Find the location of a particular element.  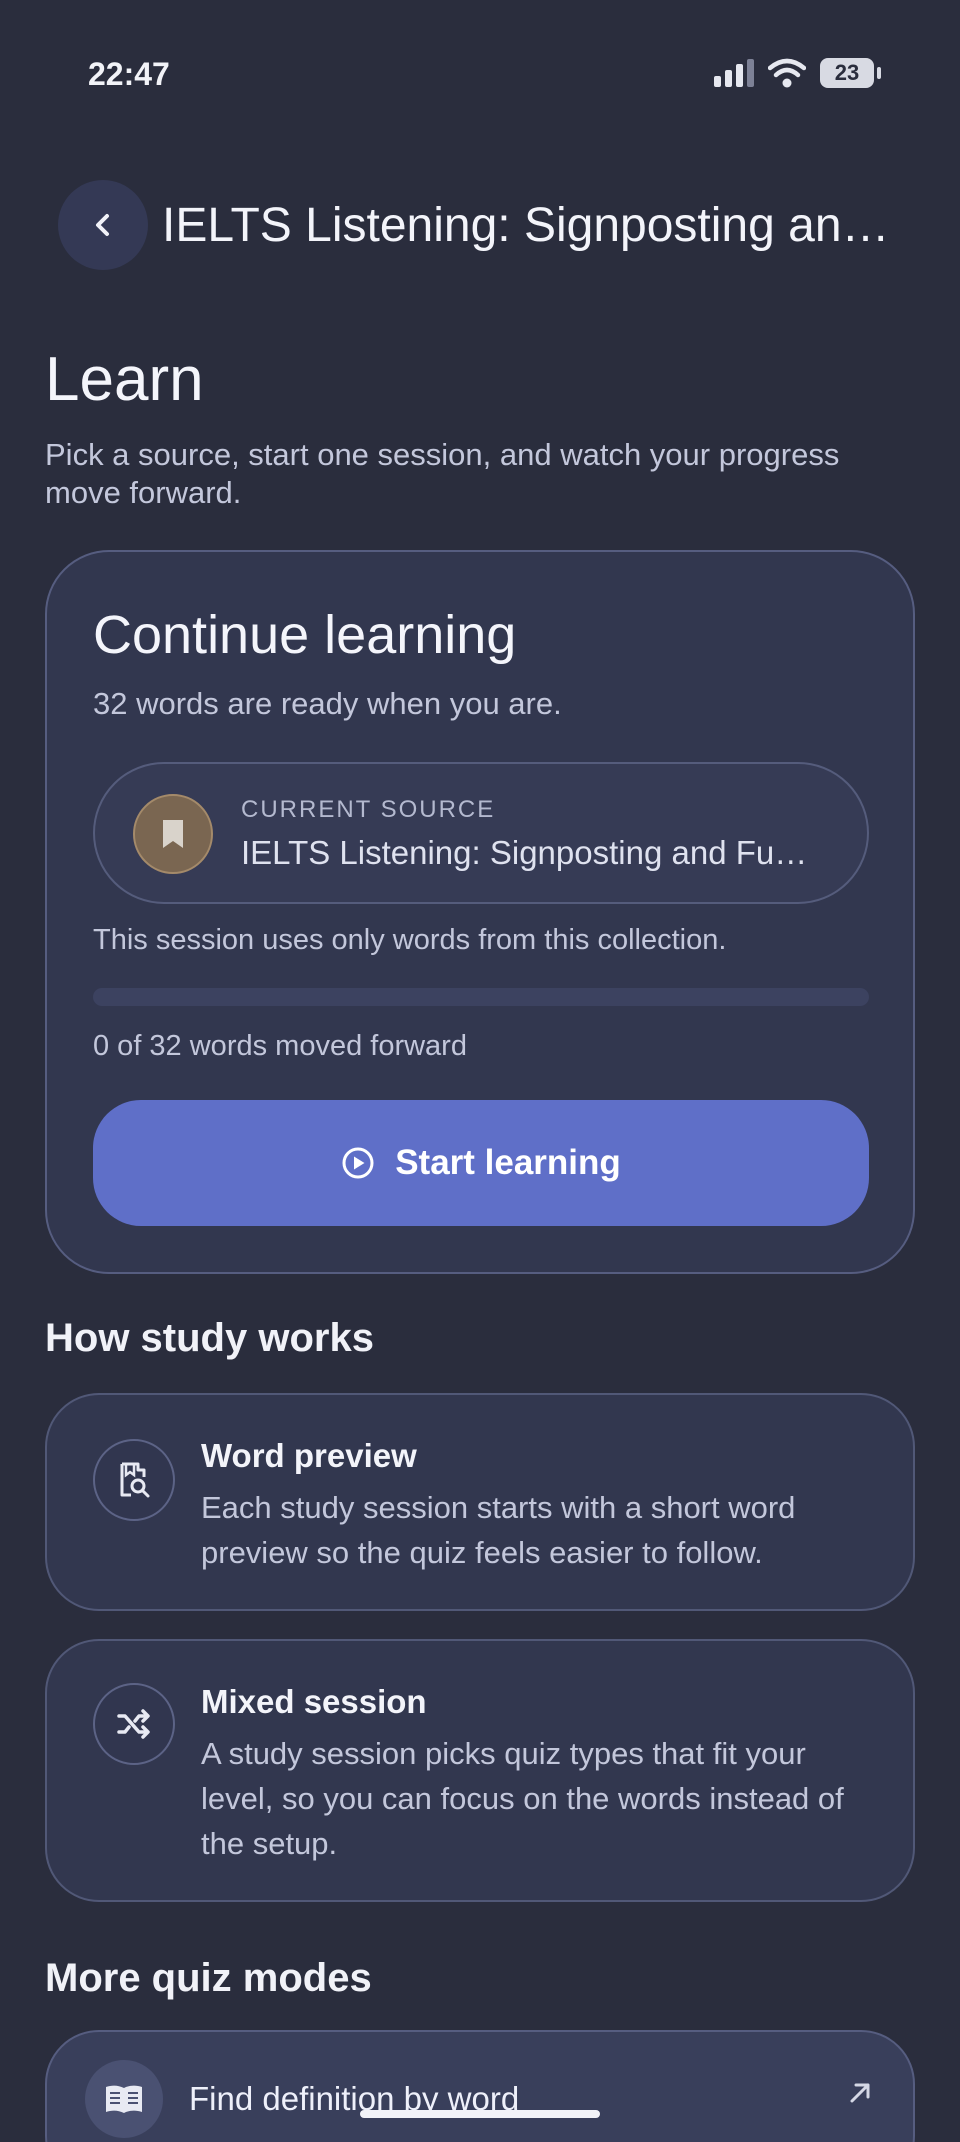

progress-text: 0 of 32 words moved forward is located at coordinates (280, 1046).